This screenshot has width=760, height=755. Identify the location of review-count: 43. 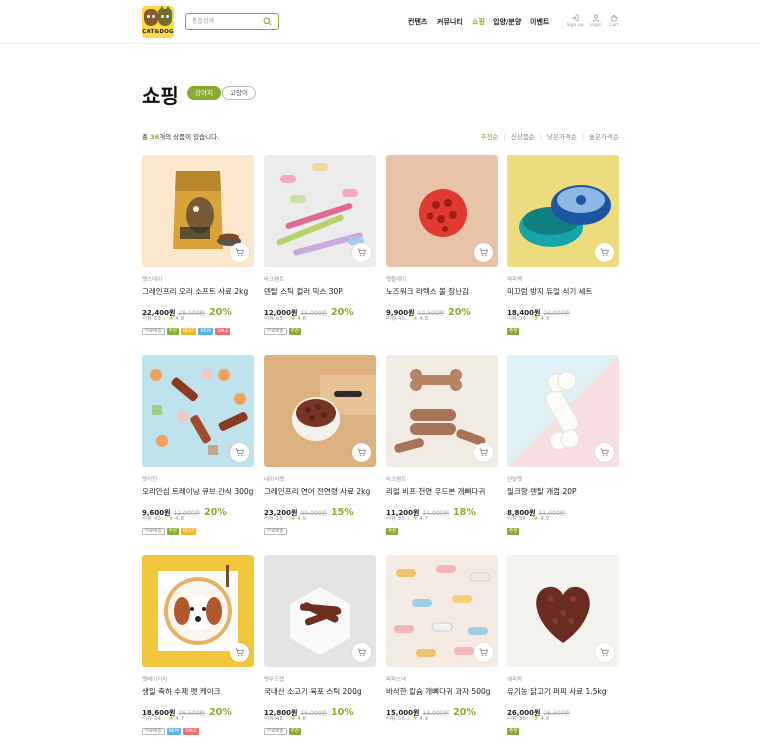
(157, 519).